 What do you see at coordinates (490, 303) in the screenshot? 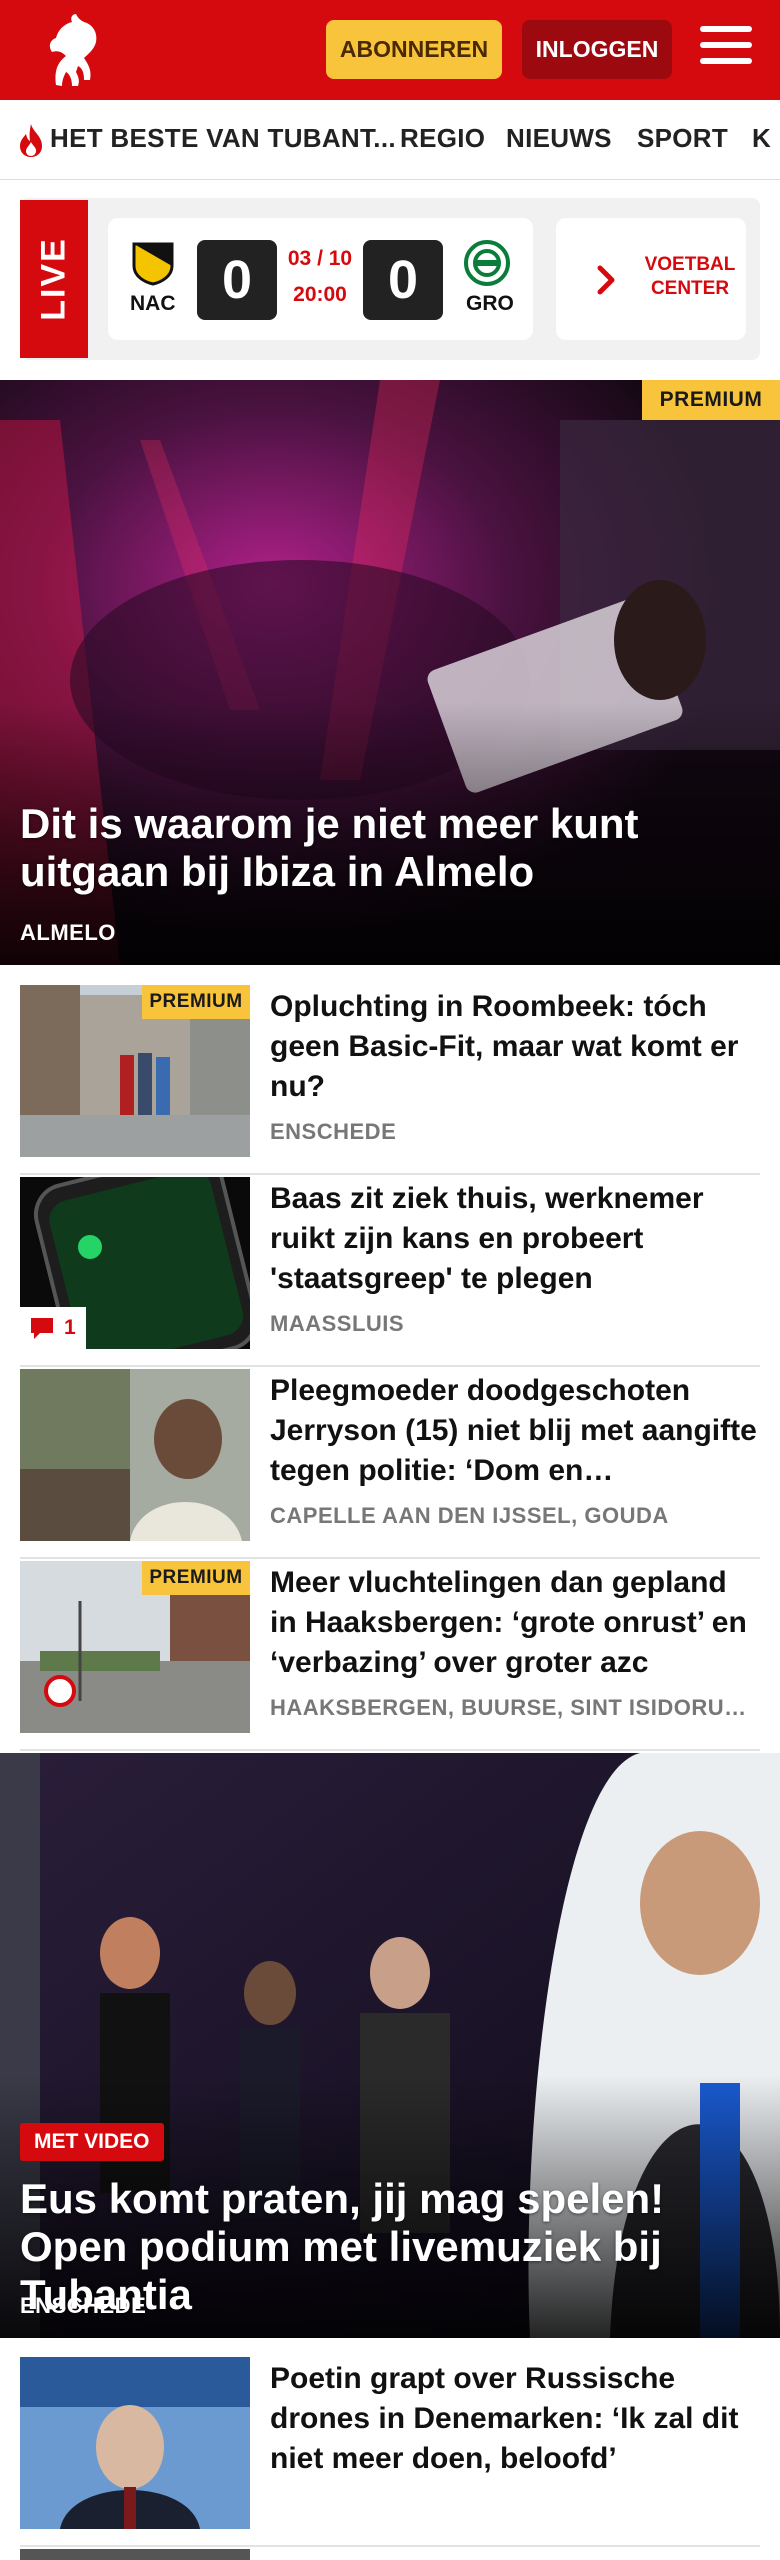
I see `away-team-code: GRO` at bounding box center [490, 303].